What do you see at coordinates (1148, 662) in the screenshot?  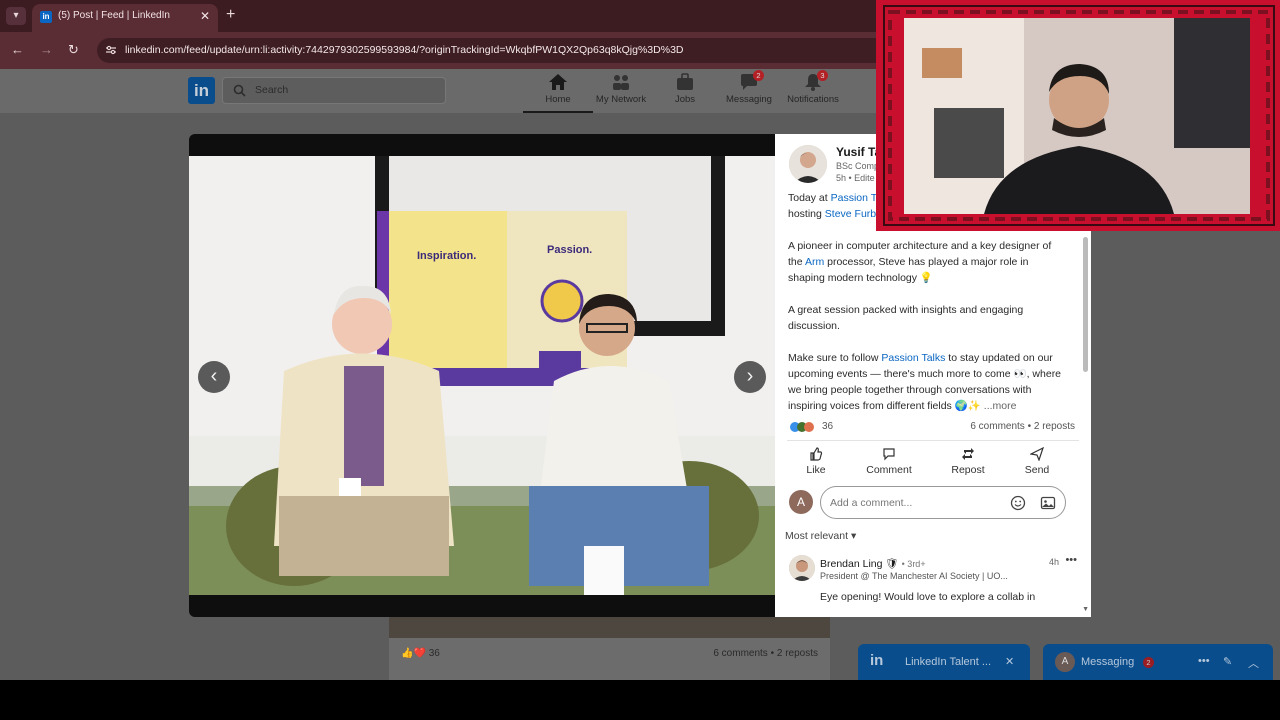 I see `messaging-dock-badge: 2` at bounding box center [1148, 662].